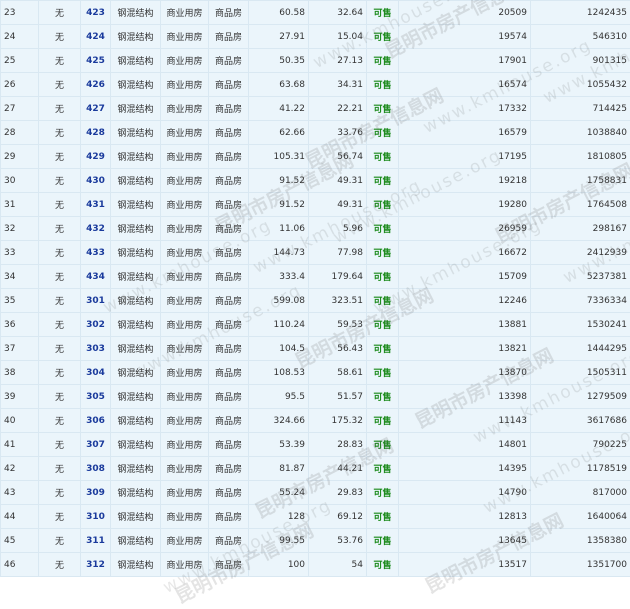 The image size is (630, 609). I want to click on room-number-cell: 424, so click(96, 37).